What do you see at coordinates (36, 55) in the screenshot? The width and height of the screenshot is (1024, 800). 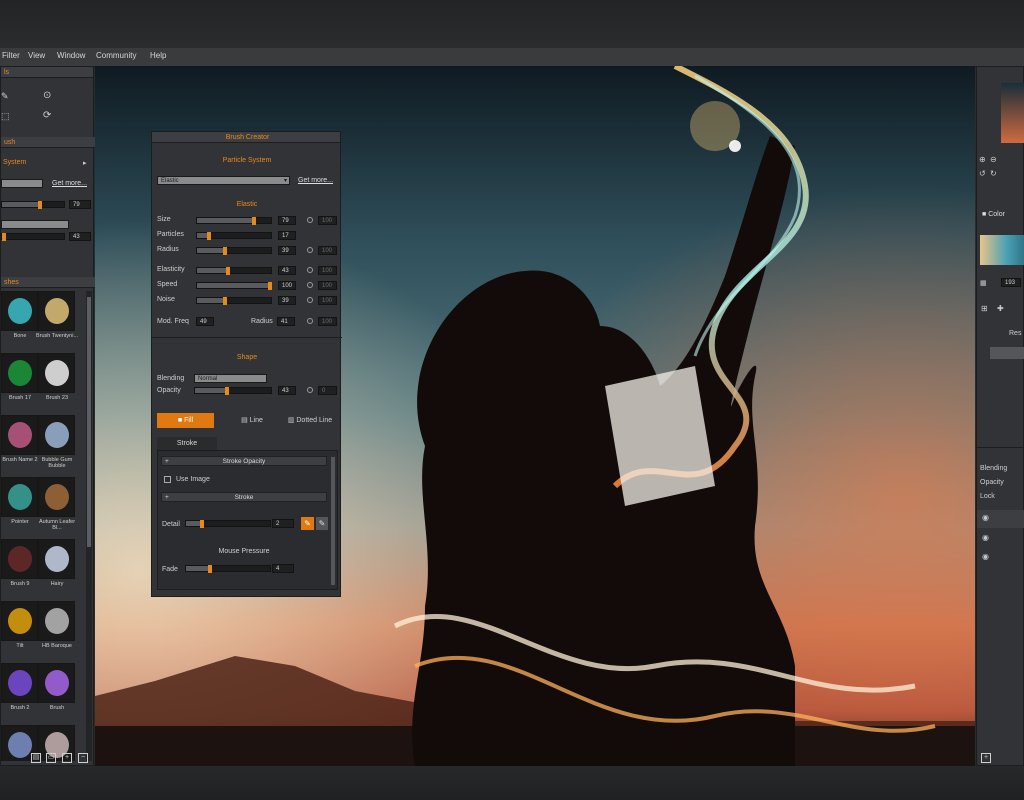 I see `menu-view: View` at bounding box center [36, 55].